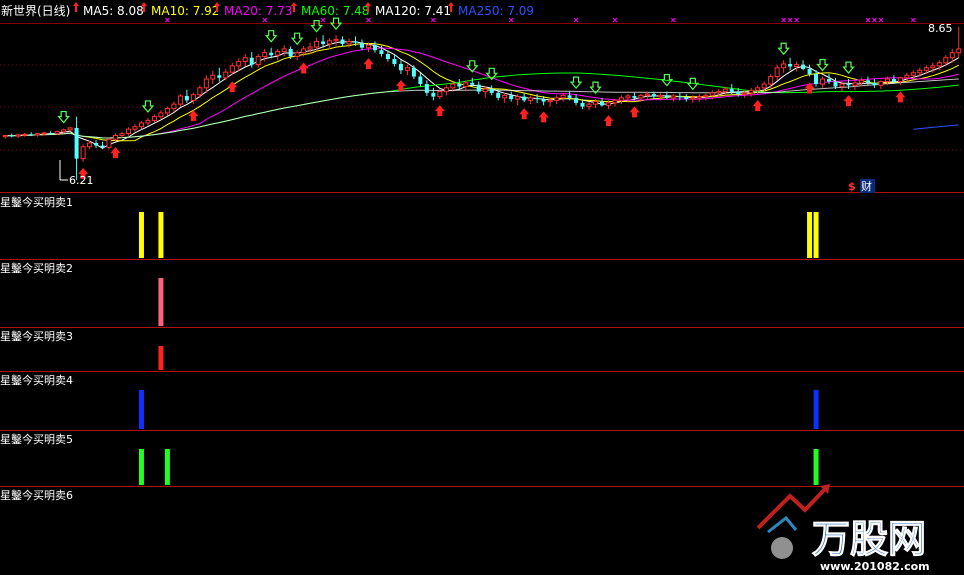 Image resolution: width=964 pixels, height=575 pixels. Describe the element at coordinates (36, 495) in the screenshot. I see `indicator-panel: 星鑿今买明卖6` at that location.